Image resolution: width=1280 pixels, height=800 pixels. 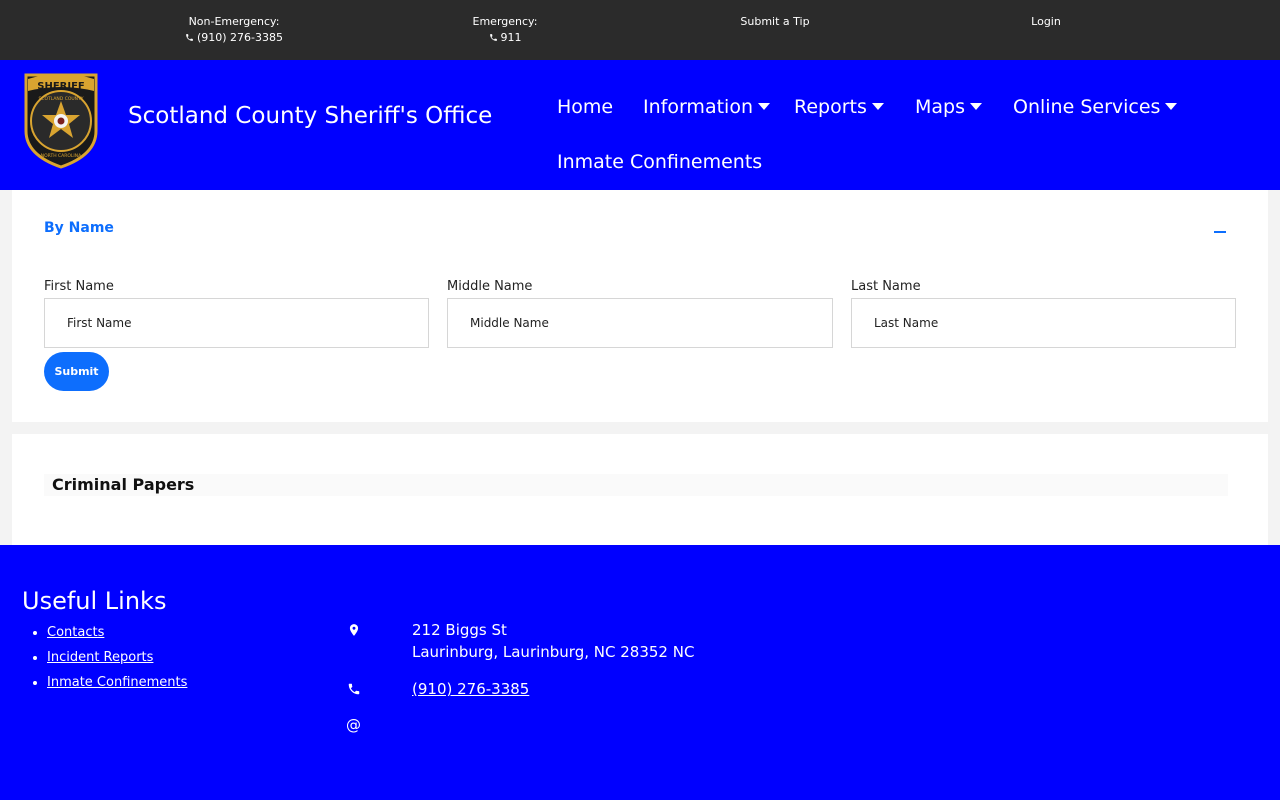 What do you see at coordinates (75, 632) in the screenshot?
I see `contacts-link: Contacts` at bounding box center [75, 632].